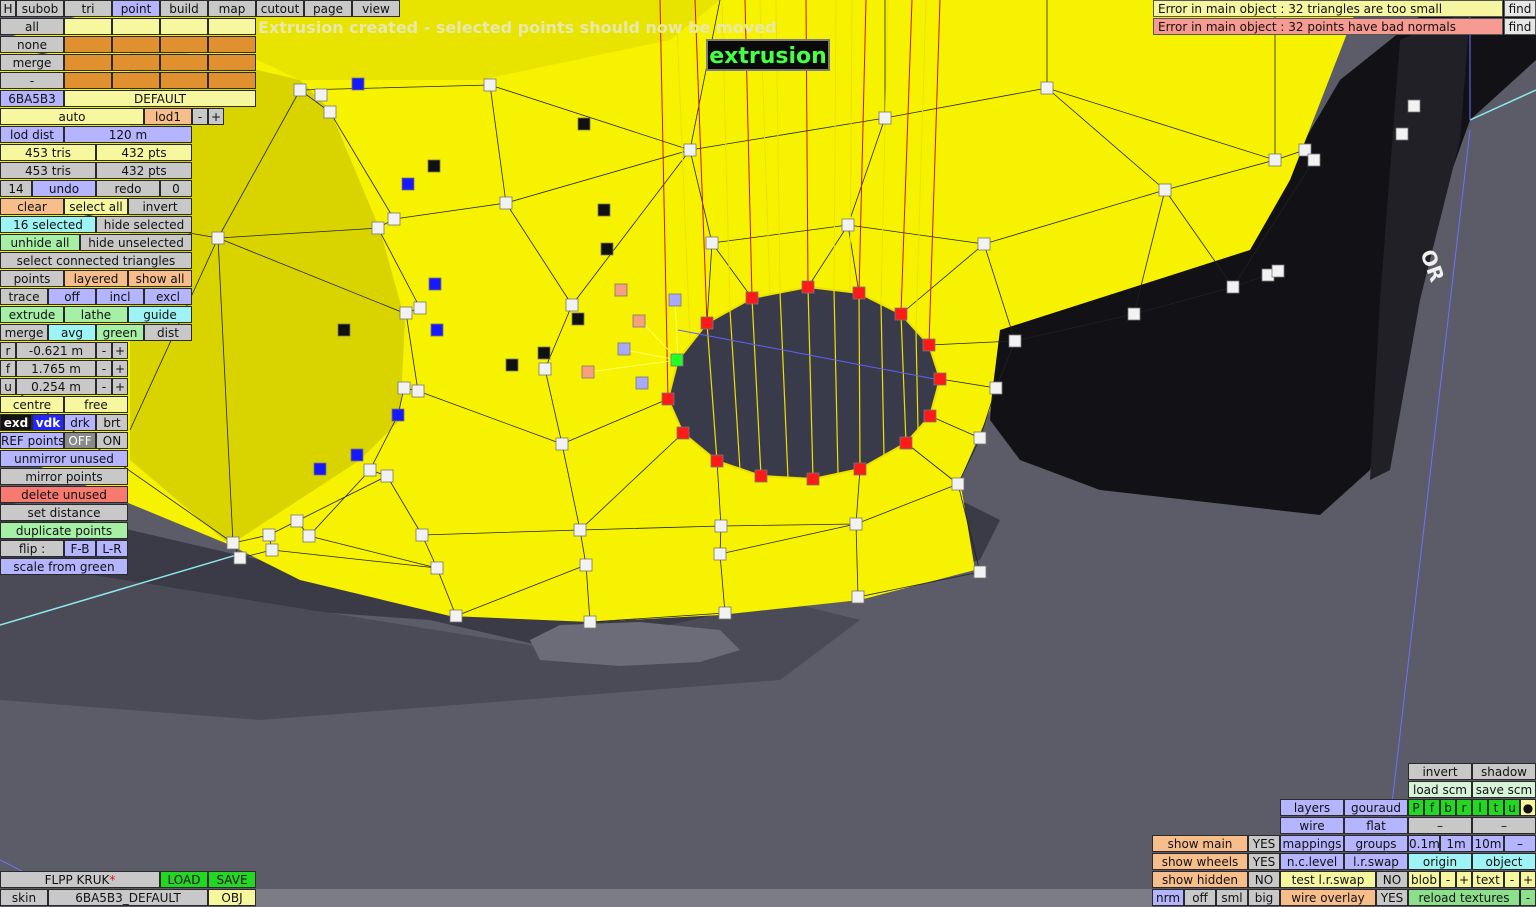 The width and height of the screenshot is (1536, 907). I want to click on select-connected-button: select connected triangles, so click(96, 260).